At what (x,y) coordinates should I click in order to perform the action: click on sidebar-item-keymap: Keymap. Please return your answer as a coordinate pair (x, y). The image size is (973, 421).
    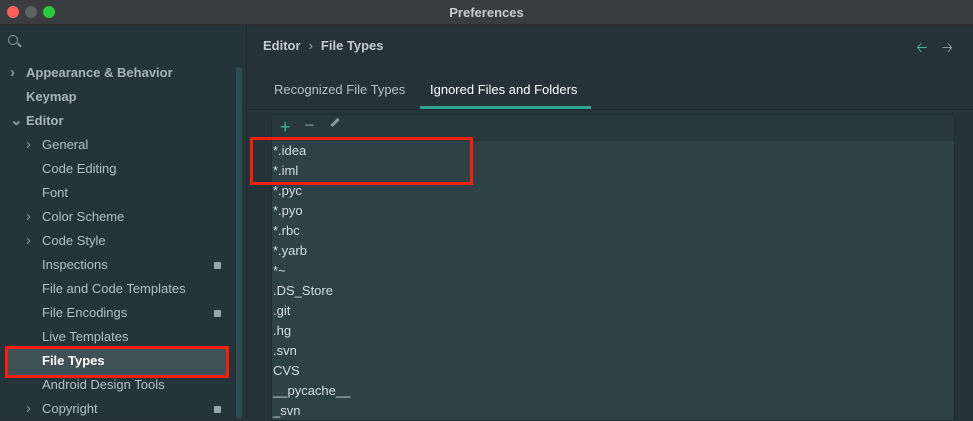
    Looking at the image, I should click on (51, 97).